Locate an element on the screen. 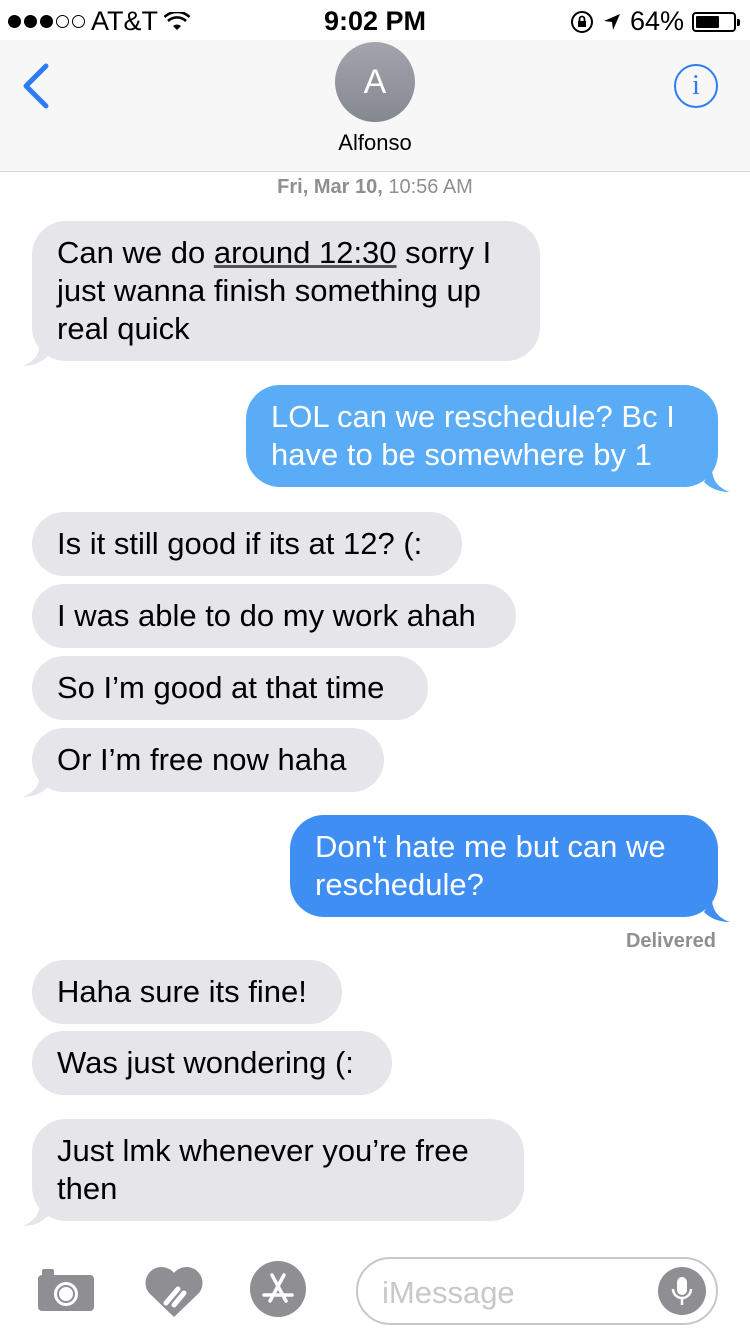 Image resolution: width=750 pixels, height=1334 pixels. location-icon is located at coordinates (611, 21).